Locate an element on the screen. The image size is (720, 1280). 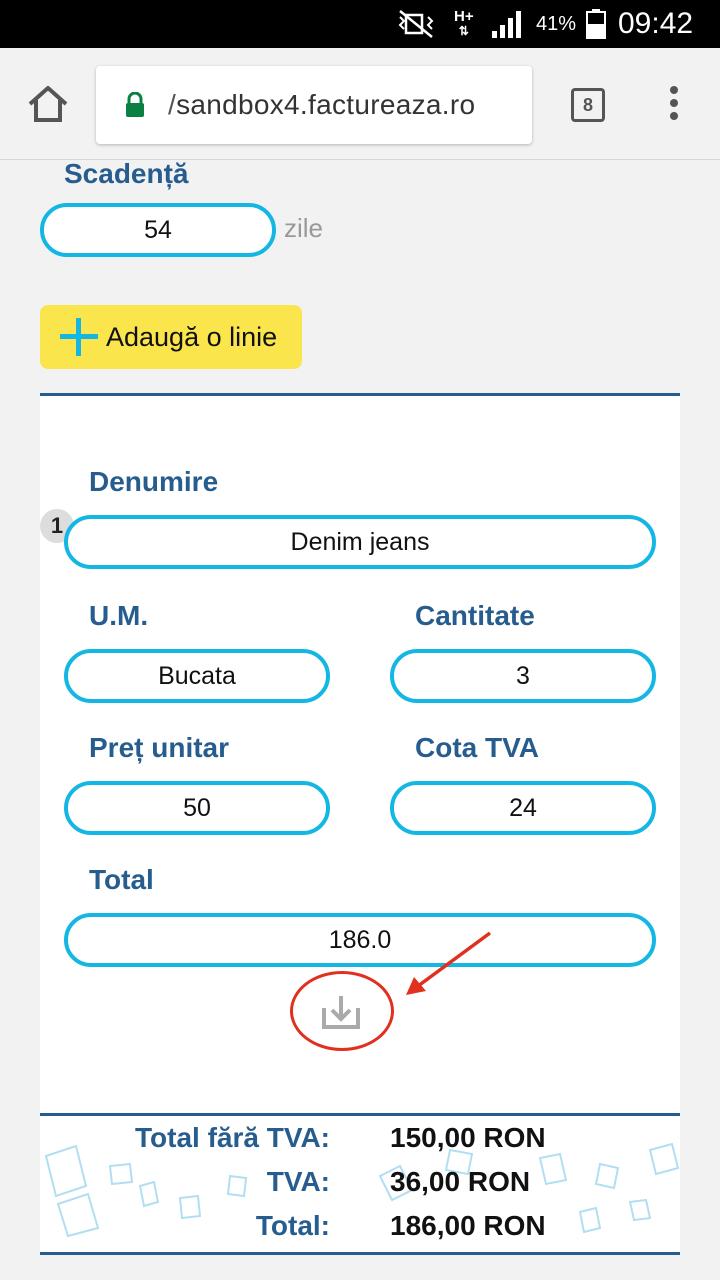
scadenta-unit: zile is located at coordinates (304, 228).